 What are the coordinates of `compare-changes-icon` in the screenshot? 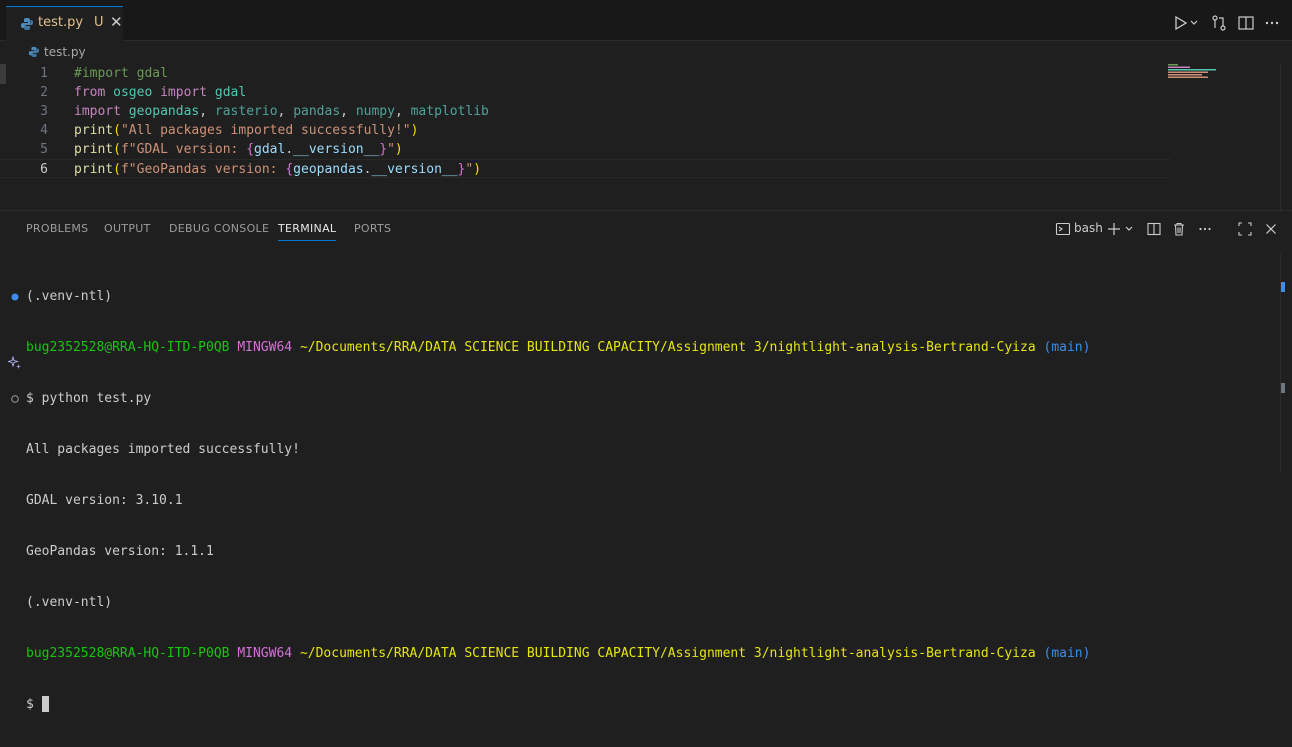 It's located at (1219, 23).